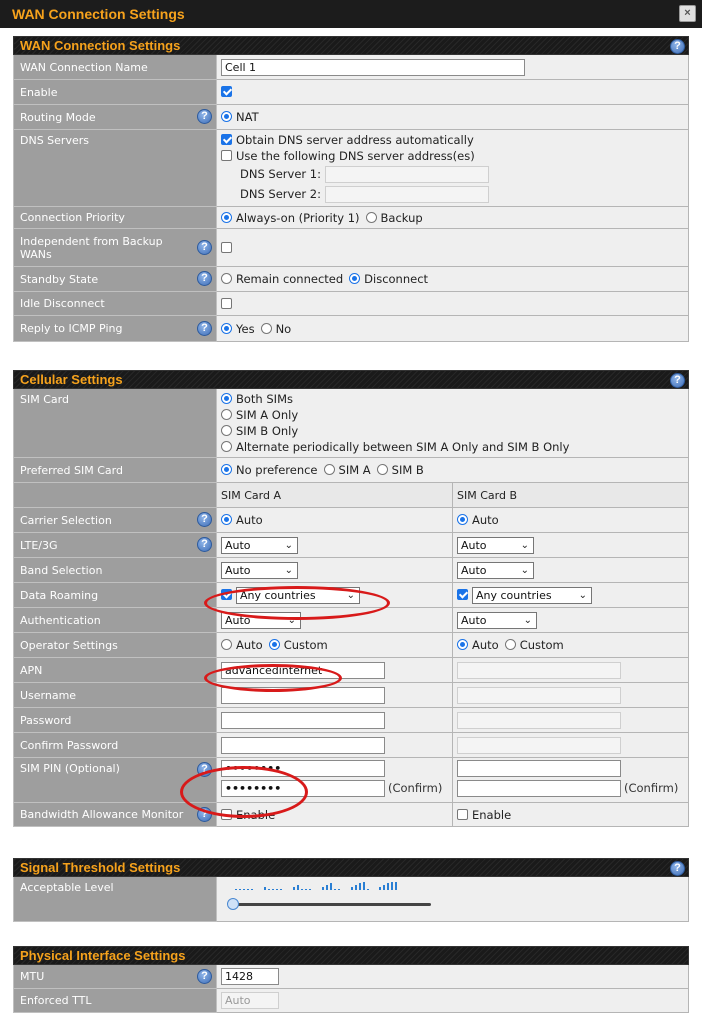  I want to click on operator-a-auto-label: Auto, so click(249, 645).